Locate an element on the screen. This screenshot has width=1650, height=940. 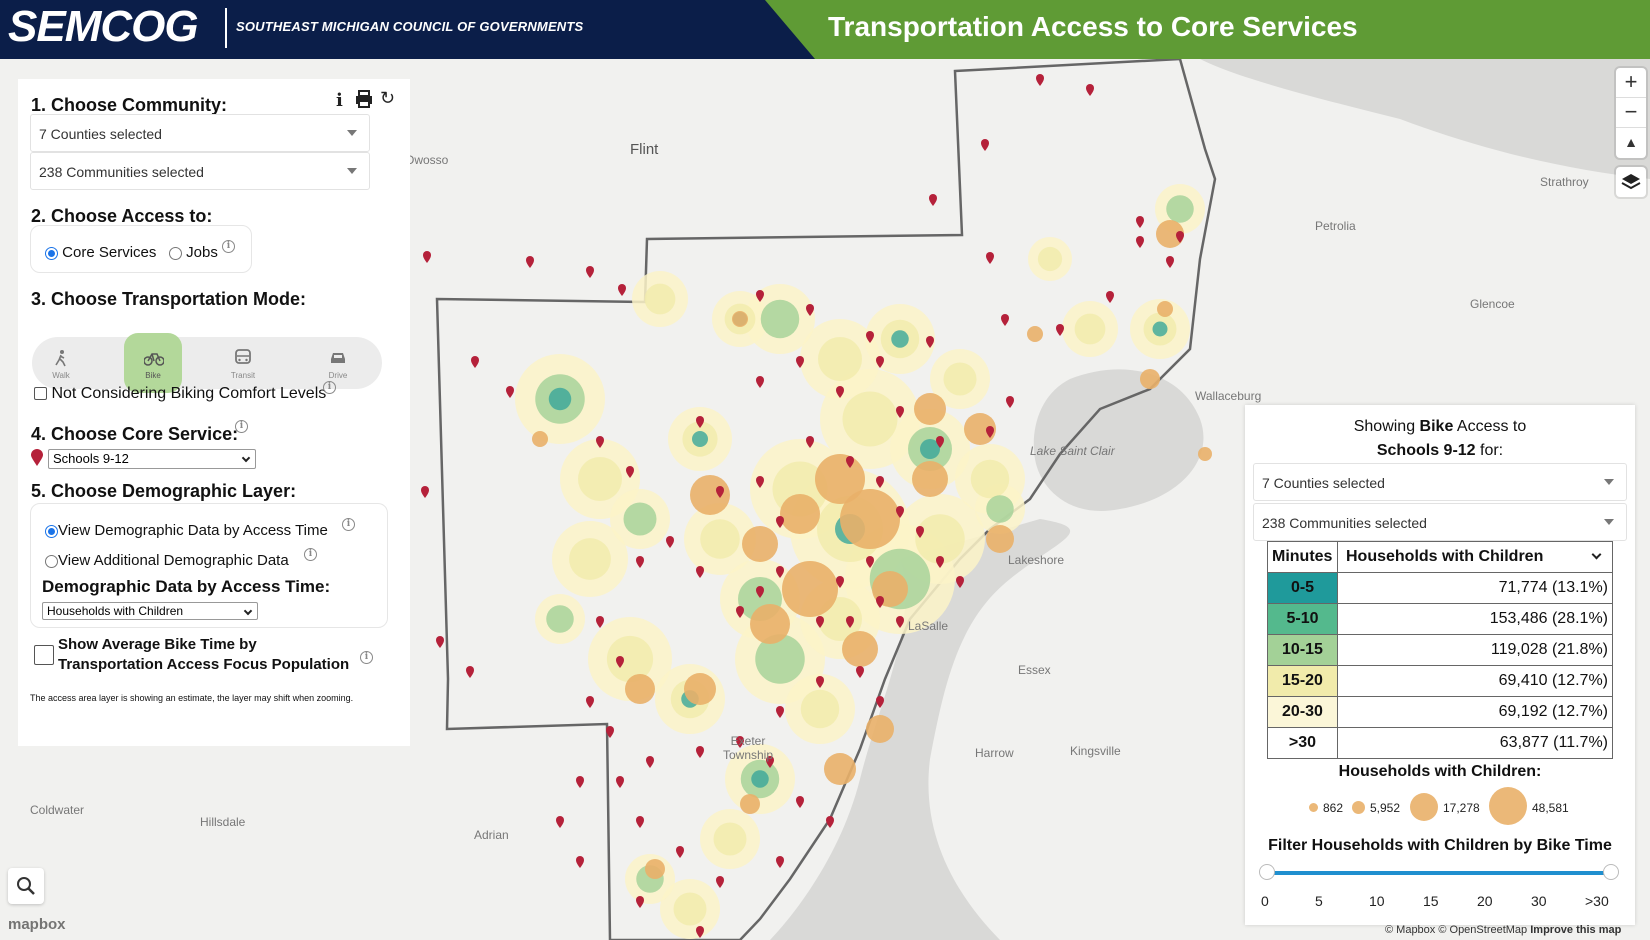
reset-icon: ↻ is located at coordinates (387, 98).